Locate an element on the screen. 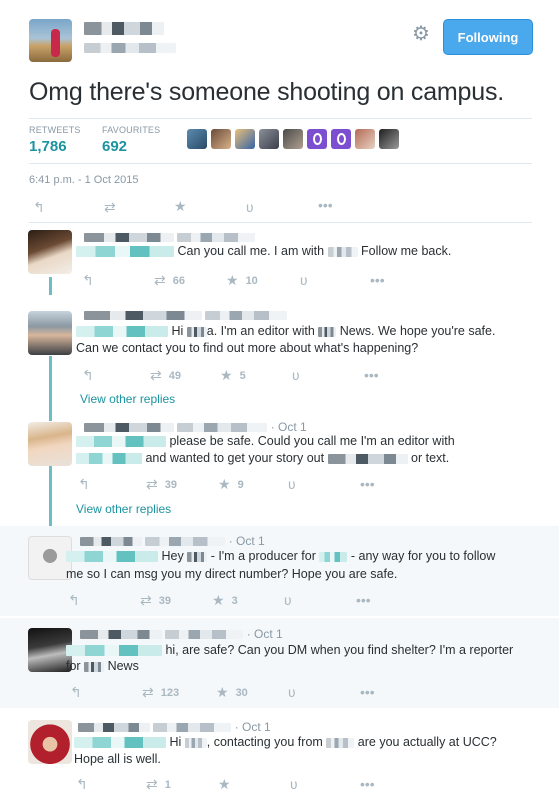 The image size is (559, 800). retweet-count: 1 is located at coordinates (167, 784).